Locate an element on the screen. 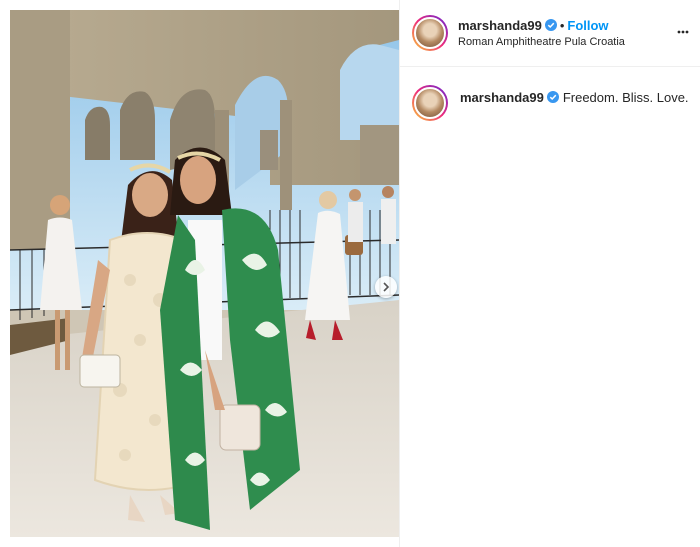 The image size is (700, 547). caption-username-link: marshanda99 is located at coordinates (502, 97).